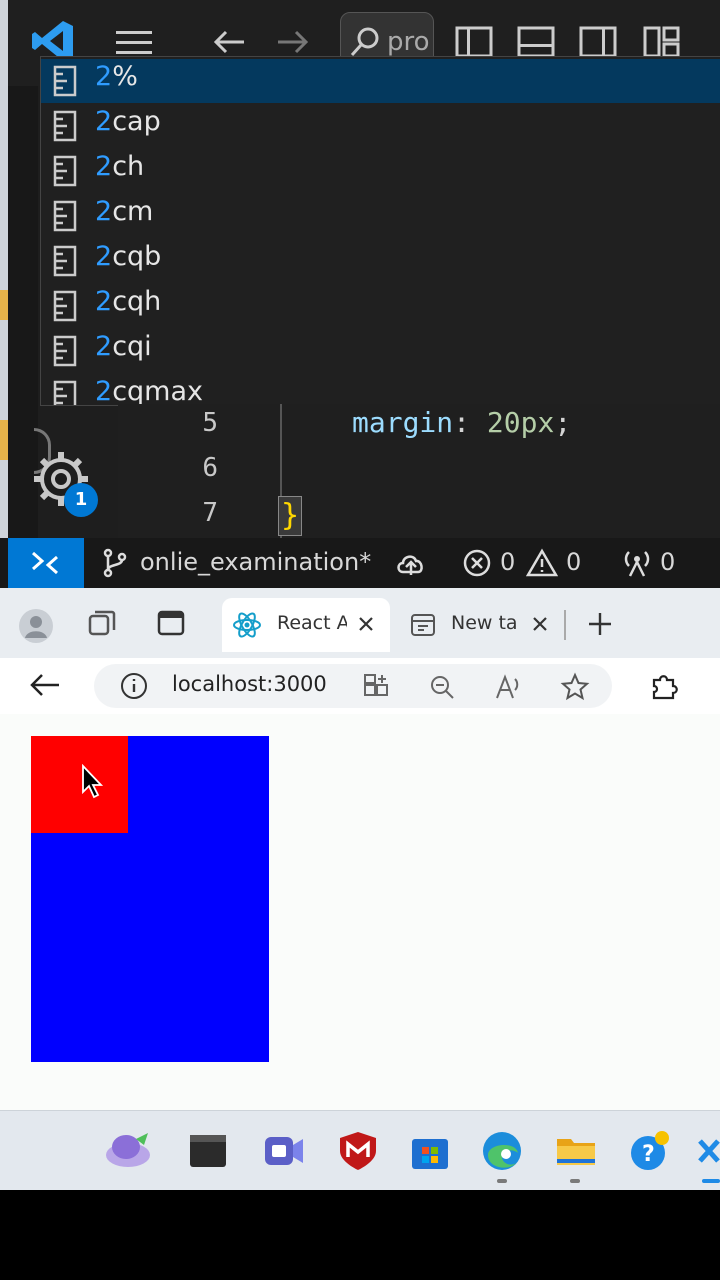 The width and height of the screenshot is (720, 1280). I want to click on closing-brace: }, so click(290, 516).